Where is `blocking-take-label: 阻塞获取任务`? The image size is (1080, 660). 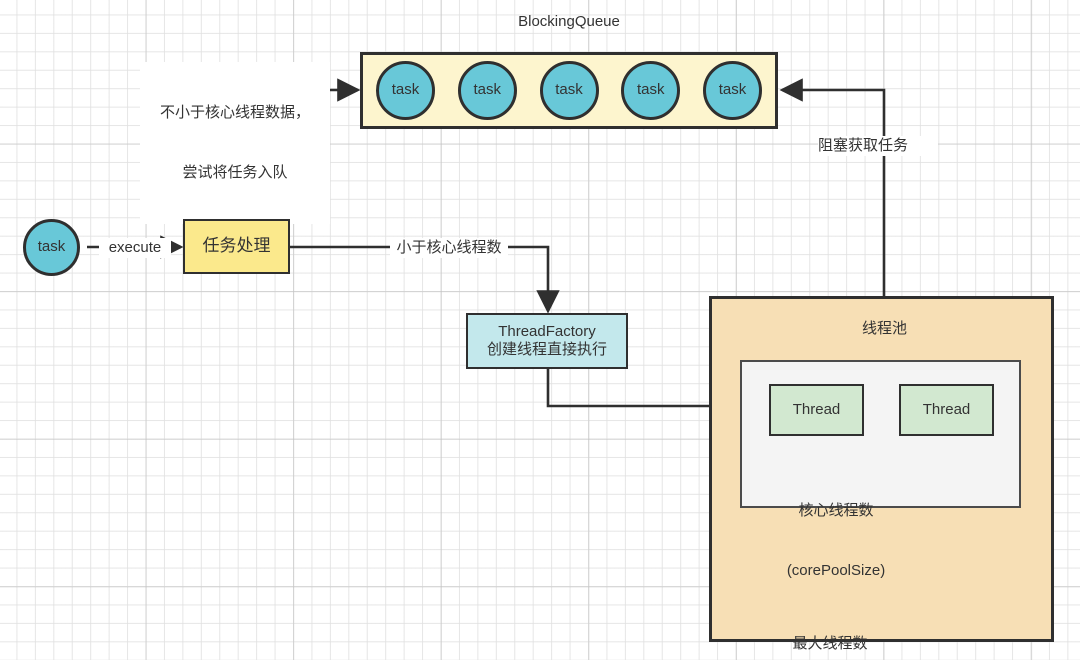 blocking-take-label: 阻塞获取任务 is located at coordinates (878, 146).